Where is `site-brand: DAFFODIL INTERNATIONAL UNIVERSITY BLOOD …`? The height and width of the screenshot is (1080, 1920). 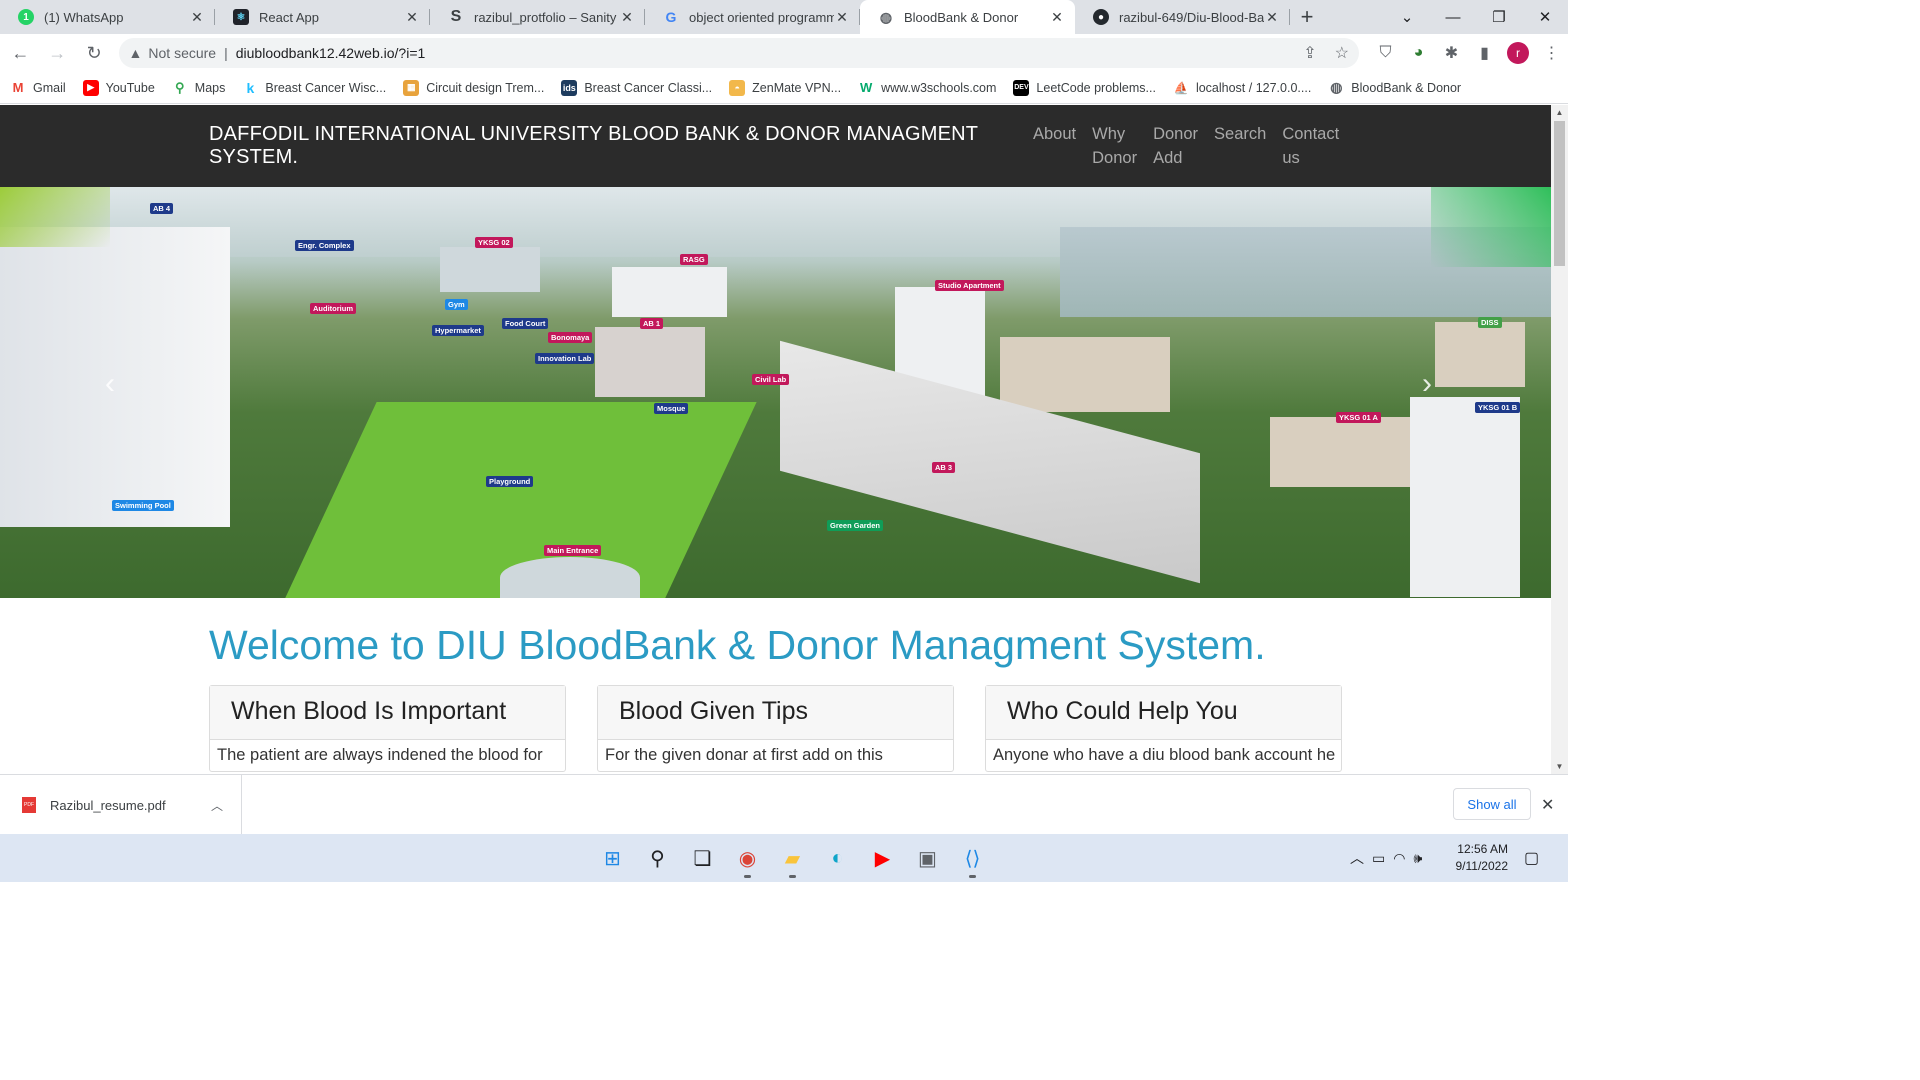 site-brand: DAFFODIL INTERNATIONAL UNIVERSITY BLOOD … is located at coordinates (619, 146).